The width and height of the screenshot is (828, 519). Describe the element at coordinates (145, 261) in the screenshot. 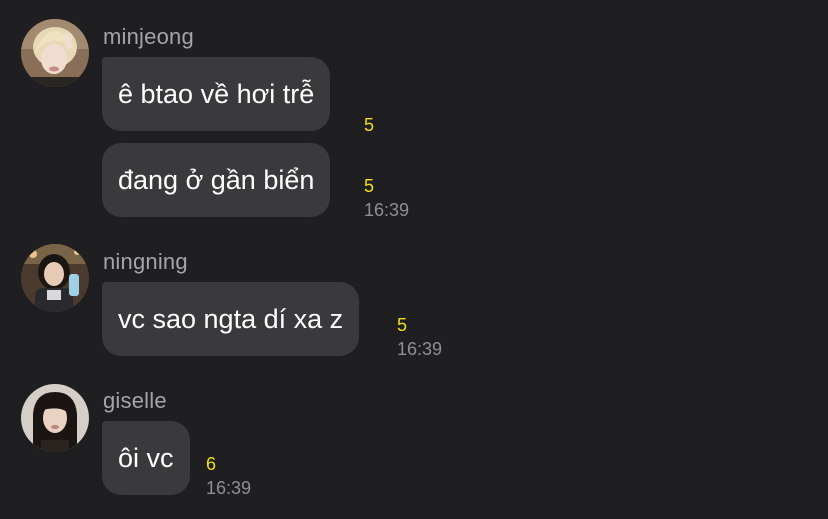

I see `sender-name: ningning` at that location.